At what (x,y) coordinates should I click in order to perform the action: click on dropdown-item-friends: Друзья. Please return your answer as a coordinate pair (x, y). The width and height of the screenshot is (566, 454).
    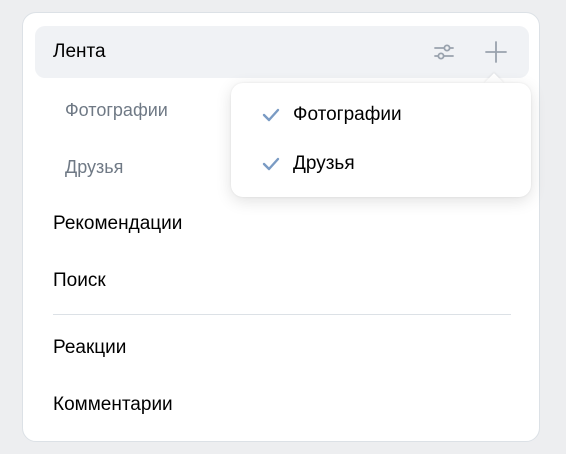
    Looking at the image, I should click on (381, 164).